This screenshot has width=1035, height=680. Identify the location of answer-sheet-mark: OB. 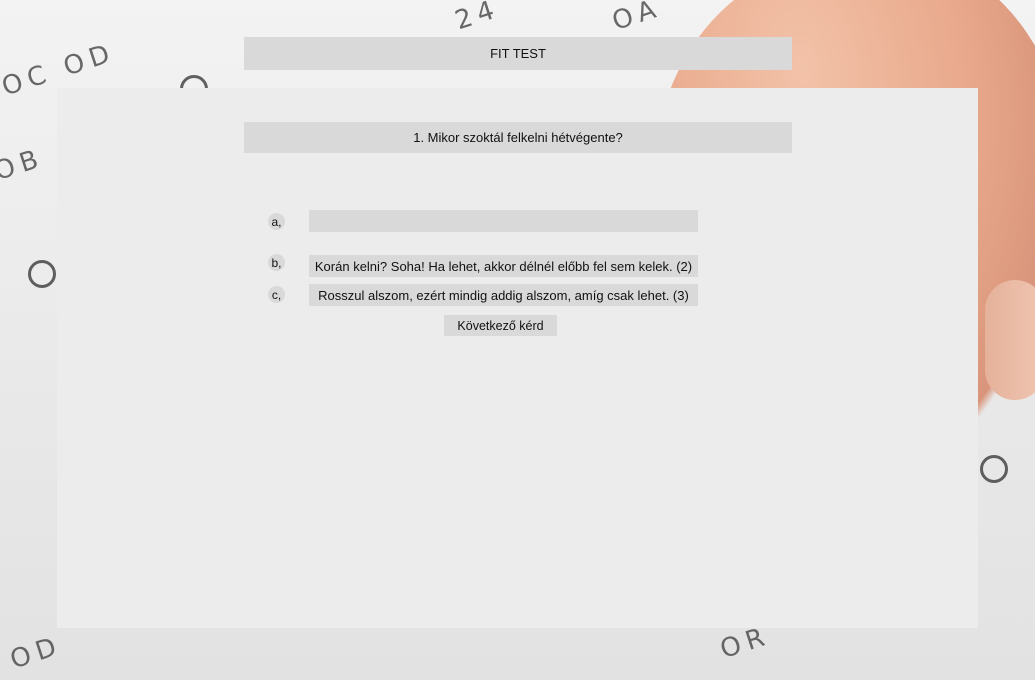
(24, 165).